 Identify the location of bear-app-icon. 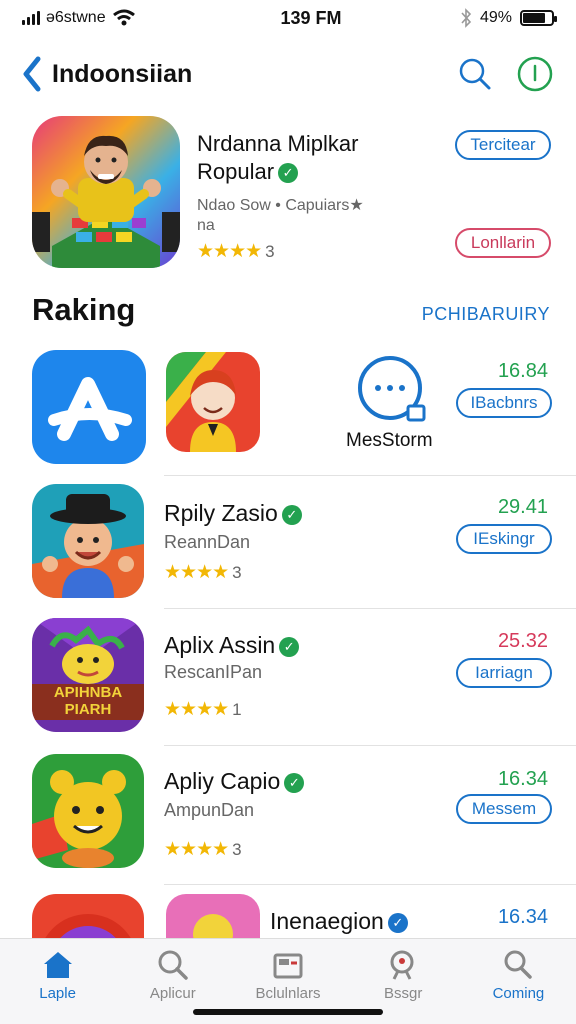
(213, 916).